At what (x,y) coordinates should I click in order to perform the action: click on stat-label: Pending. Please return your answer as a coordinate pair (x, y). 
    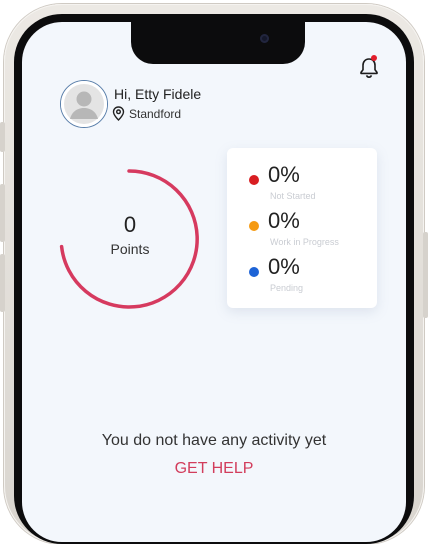
    Looking at the image, I should click on (287, 288).